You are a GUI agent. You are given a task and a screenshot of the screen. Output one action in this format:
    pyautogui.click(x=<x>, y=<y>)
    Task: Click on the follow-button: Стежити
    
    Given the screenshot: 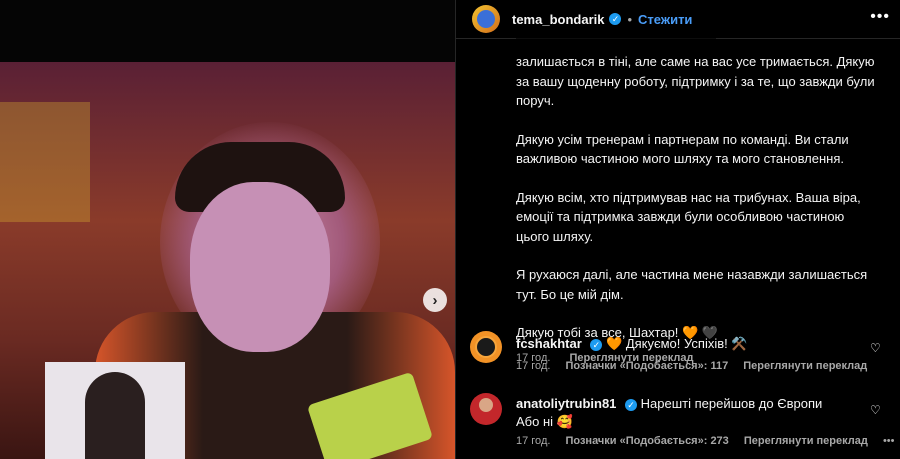 What is the action you would take?
    pyautogui.click(x=665, y=19)
    